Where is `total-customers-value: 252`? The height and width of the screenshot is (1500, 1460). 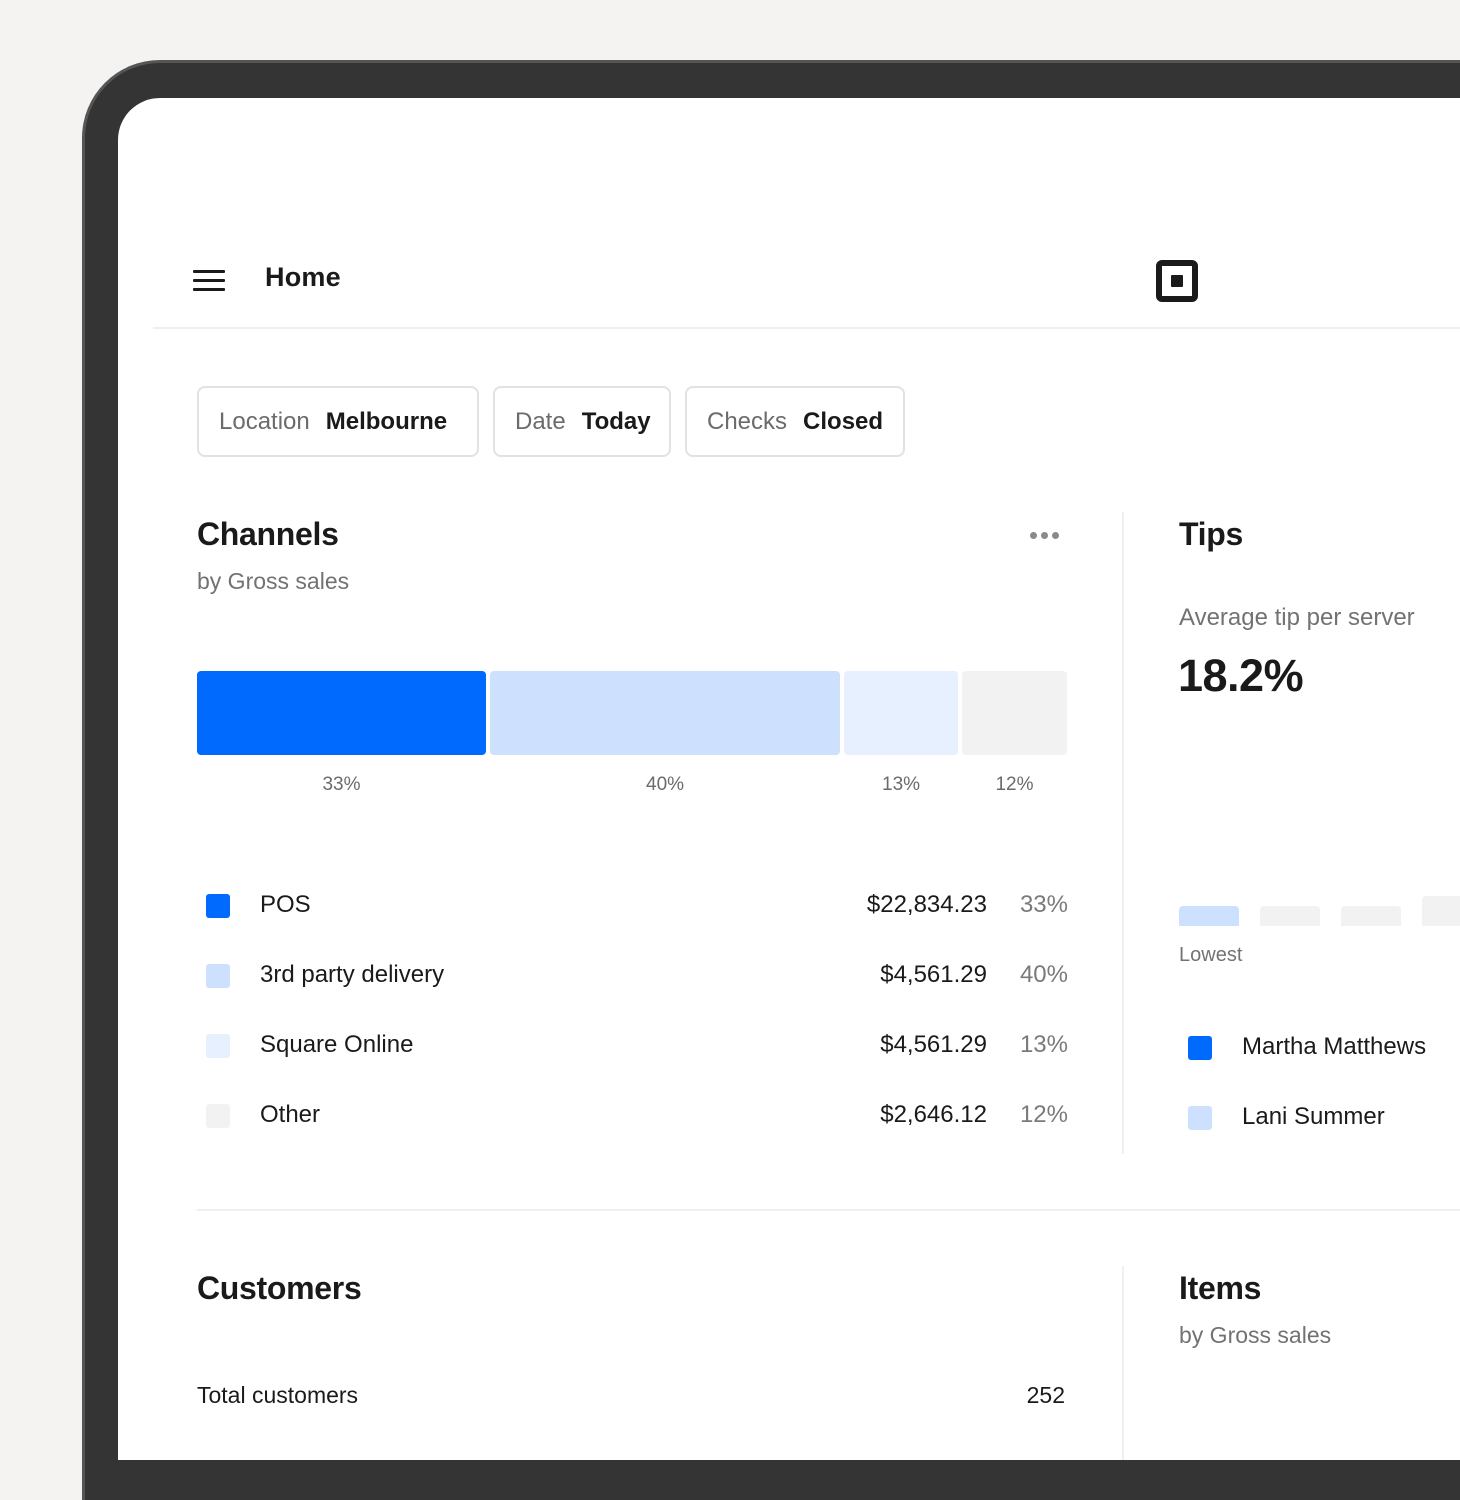
total-customers-value: 252 is located at coordinates (1045, 1395).